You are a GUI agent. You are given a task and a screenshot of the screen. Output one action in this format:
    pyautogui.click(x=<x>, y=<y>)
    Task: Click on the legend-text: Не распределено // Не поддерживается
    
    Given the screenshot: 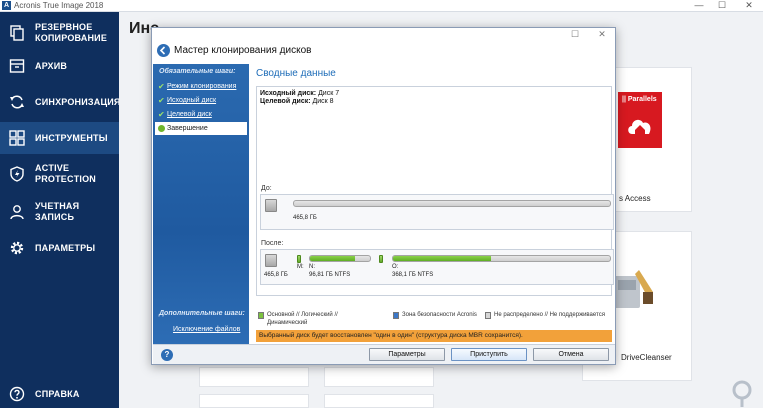 What is the action you would take?
    pyautogui.click(x=549, y=315)
    